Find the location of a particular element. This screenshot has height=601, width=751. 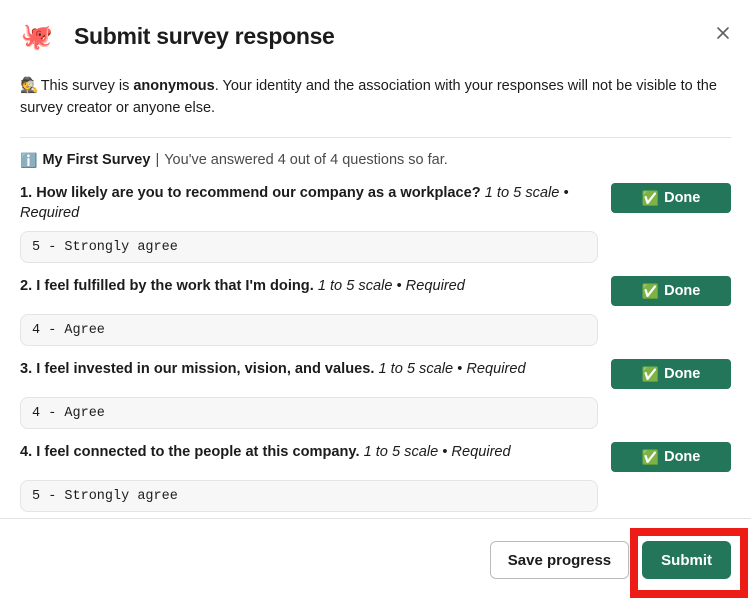

question-number: 2. is located at coordinates (26, 286).